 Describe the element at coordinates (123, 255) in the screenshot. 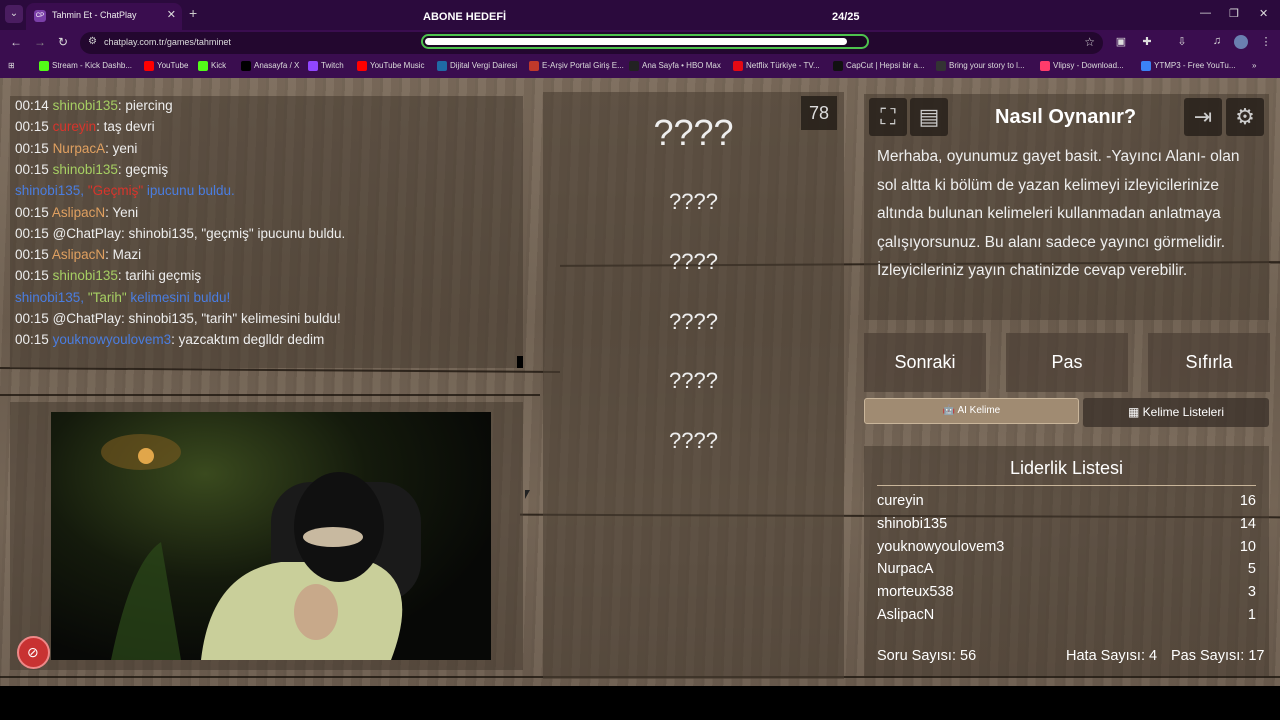

I see `chat-text: : Mazi` at that location.